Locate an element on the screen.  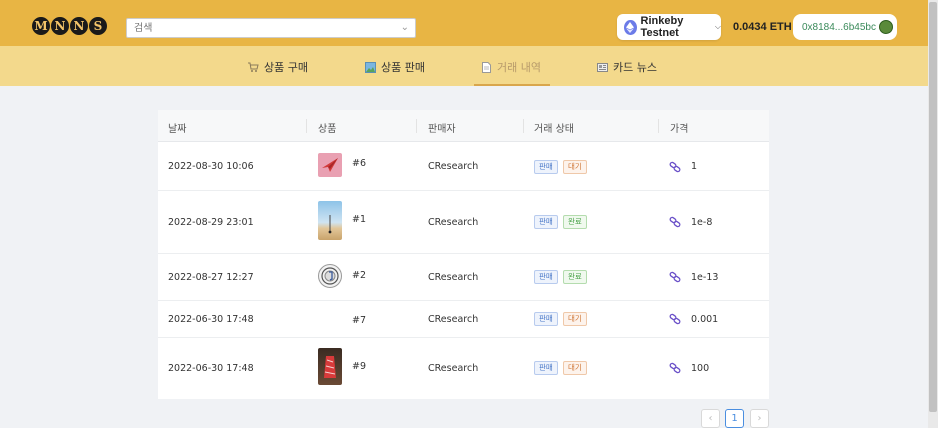
avatar is located at coordinates (885, 27).